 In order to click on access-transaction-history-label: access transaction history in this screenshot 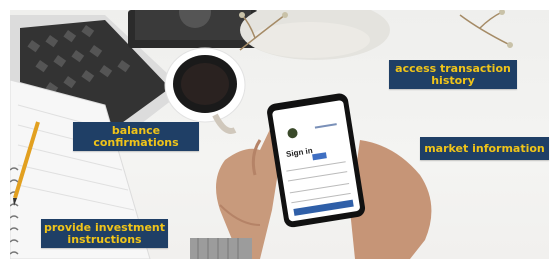, I will do `click(453, 74)`.